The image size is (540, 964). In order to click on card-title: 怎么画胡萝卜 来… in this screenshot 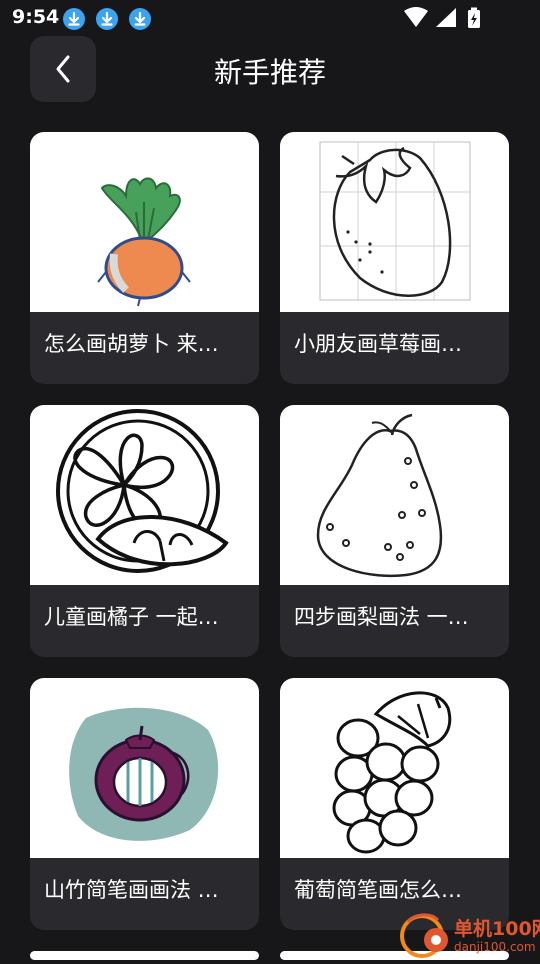, I will do `click(131, 344)`.